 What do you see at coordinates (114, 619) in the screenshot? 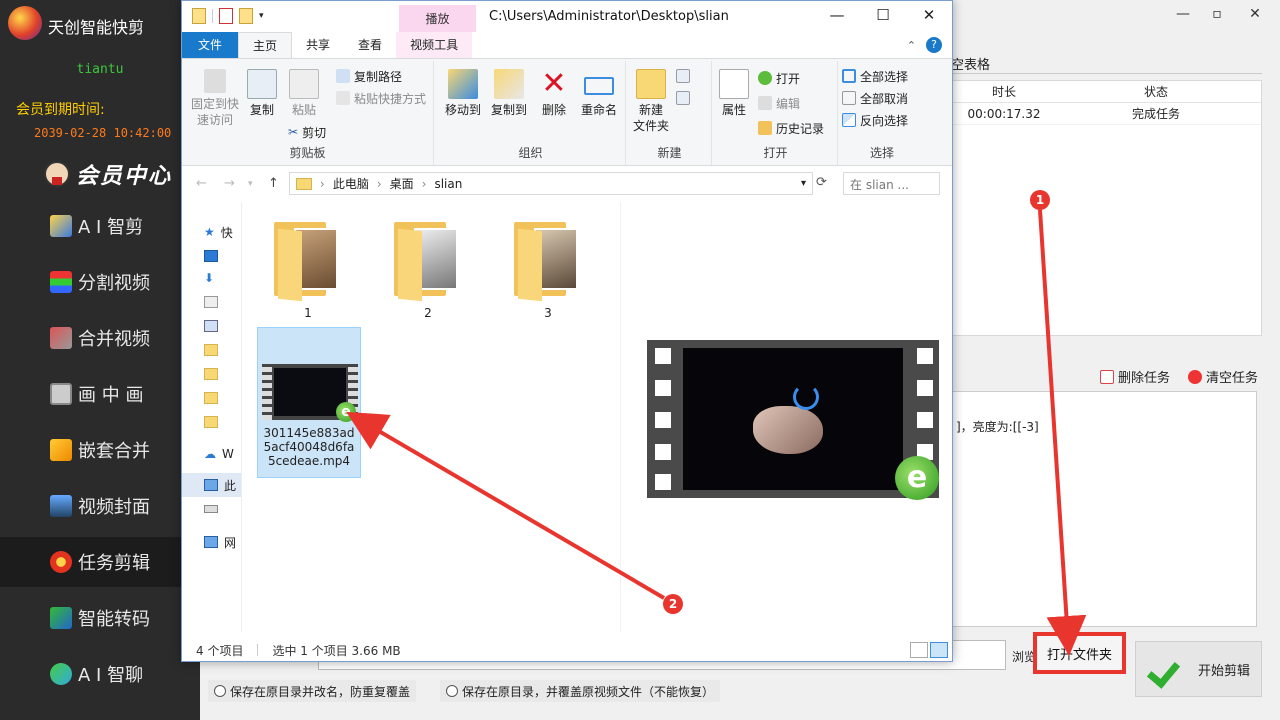
I see `sidebar-item-label: 智能转码` at bounding box center [114, 619].